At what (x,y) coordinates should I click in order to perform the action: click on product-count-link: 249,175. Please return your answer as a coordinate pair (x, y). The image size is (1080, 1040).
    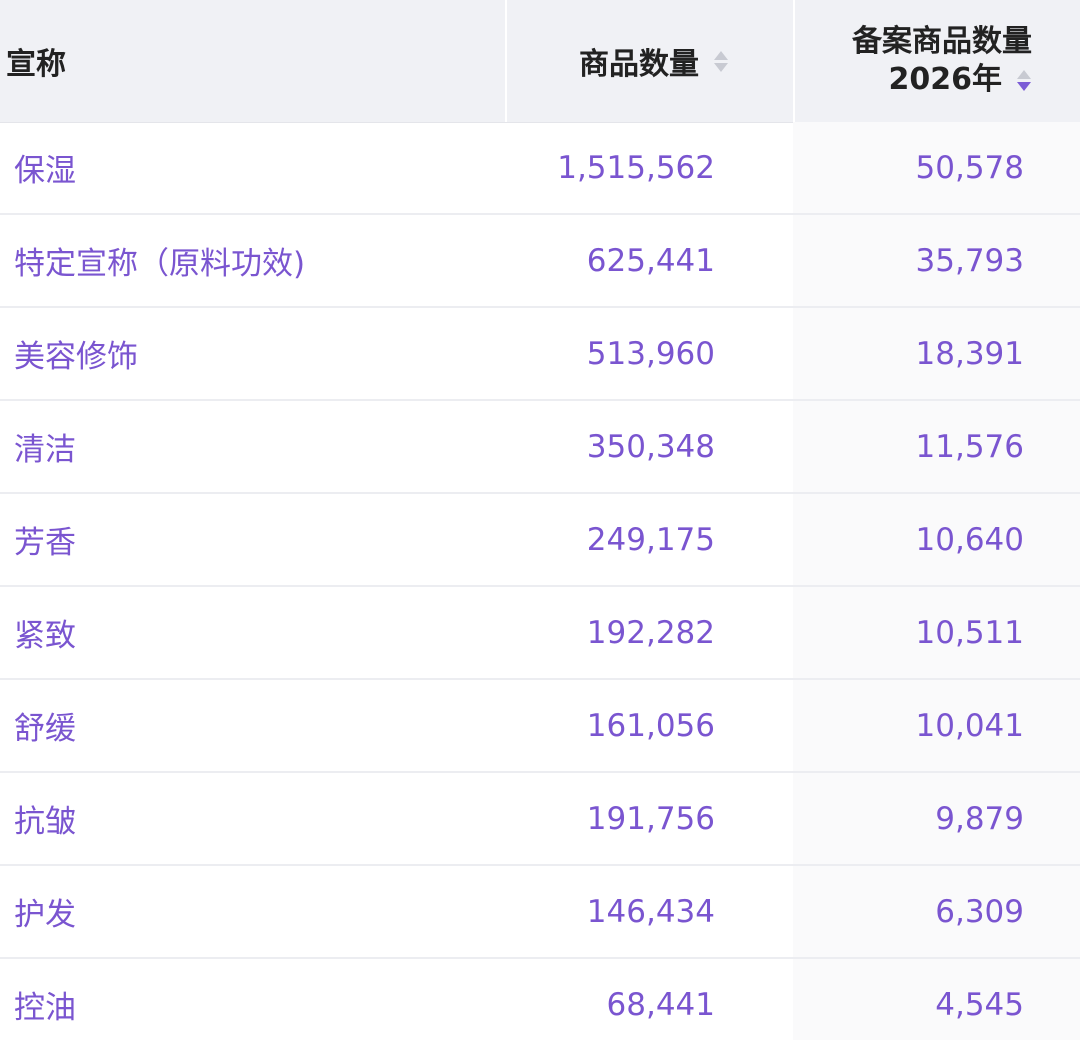
    Looking at the image, I should click on (649, 539).